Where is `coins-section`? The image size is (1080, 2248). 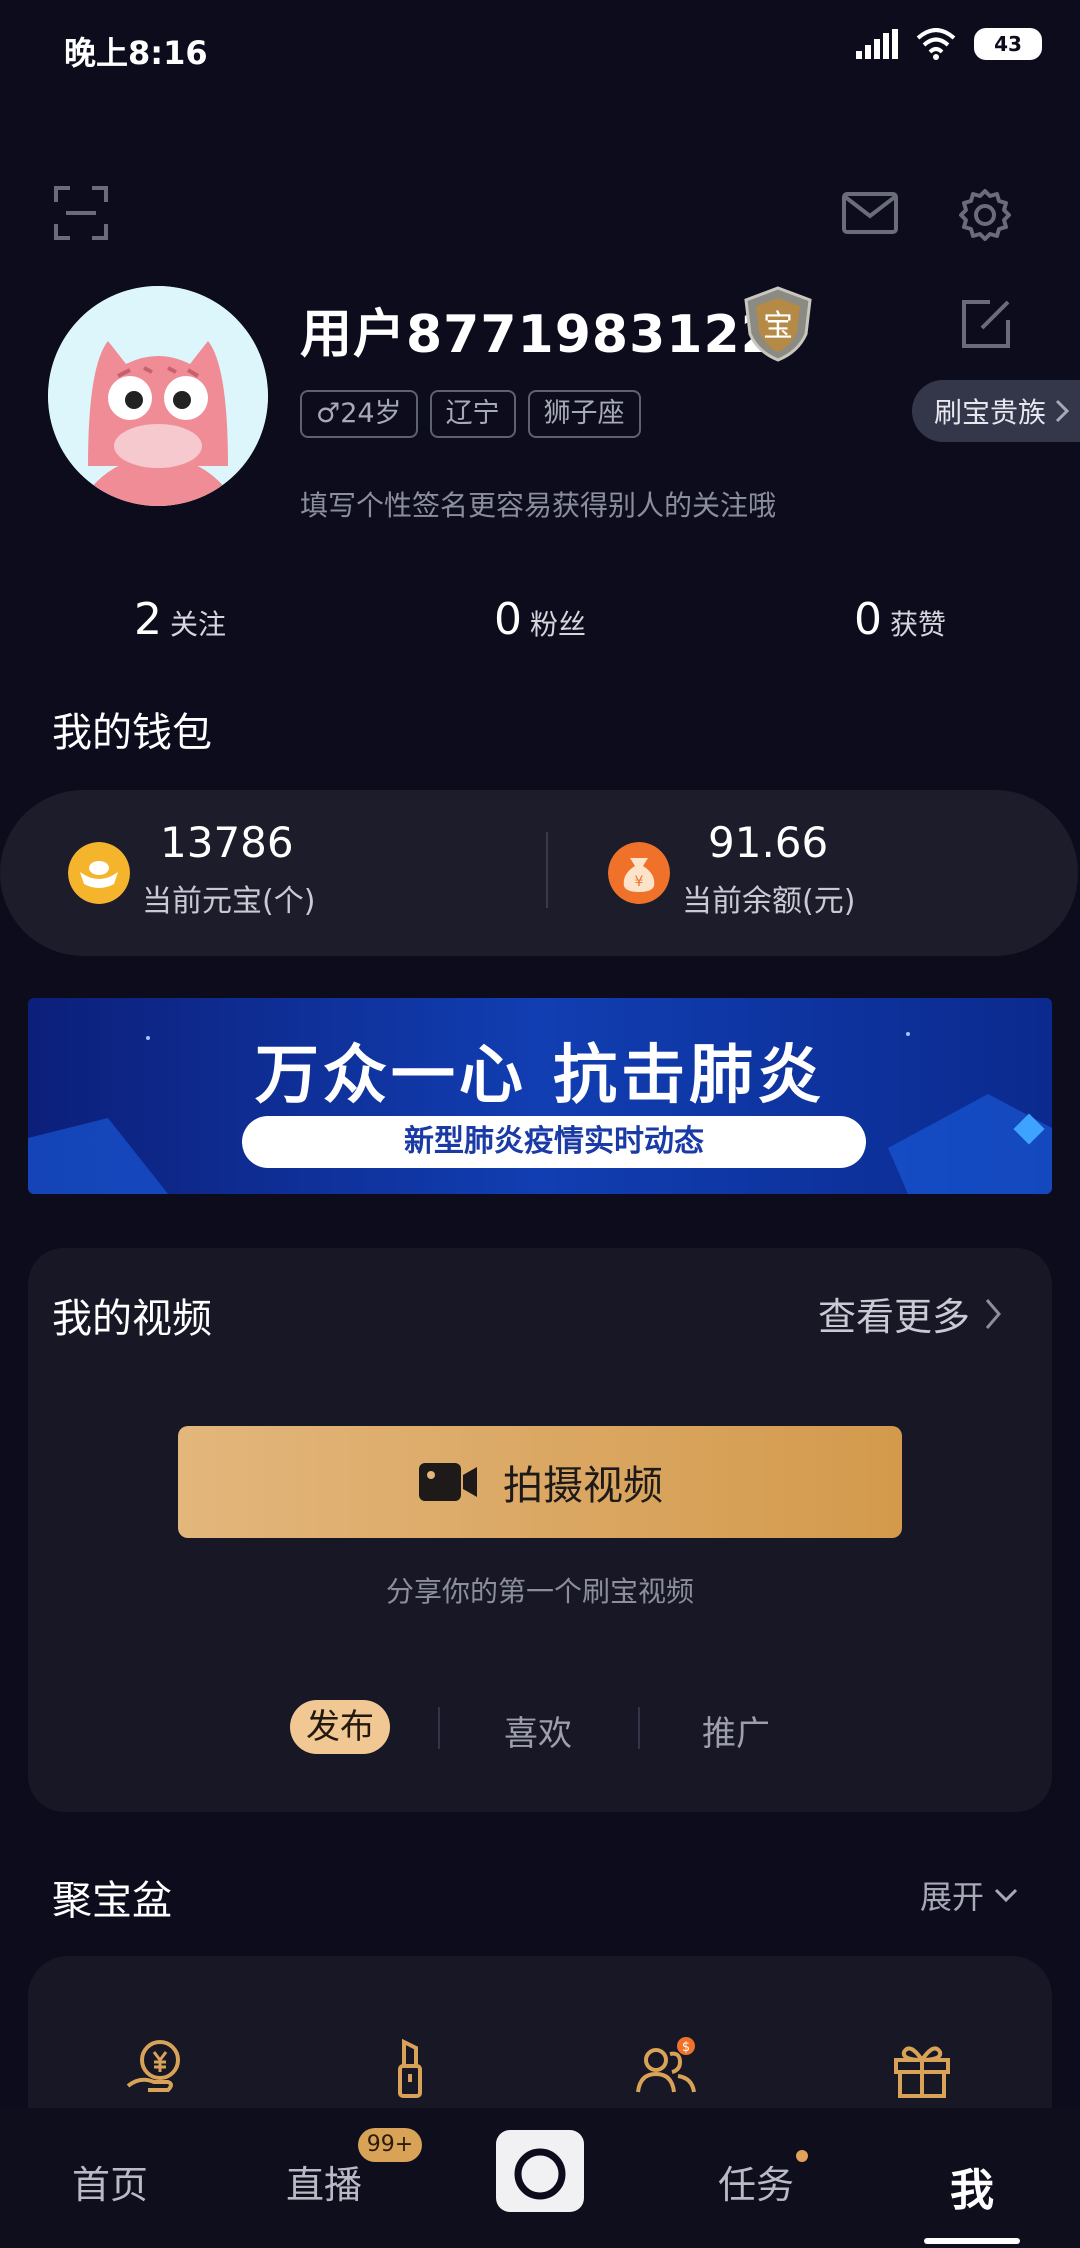 coins-section is located at coordinates (99, 875).